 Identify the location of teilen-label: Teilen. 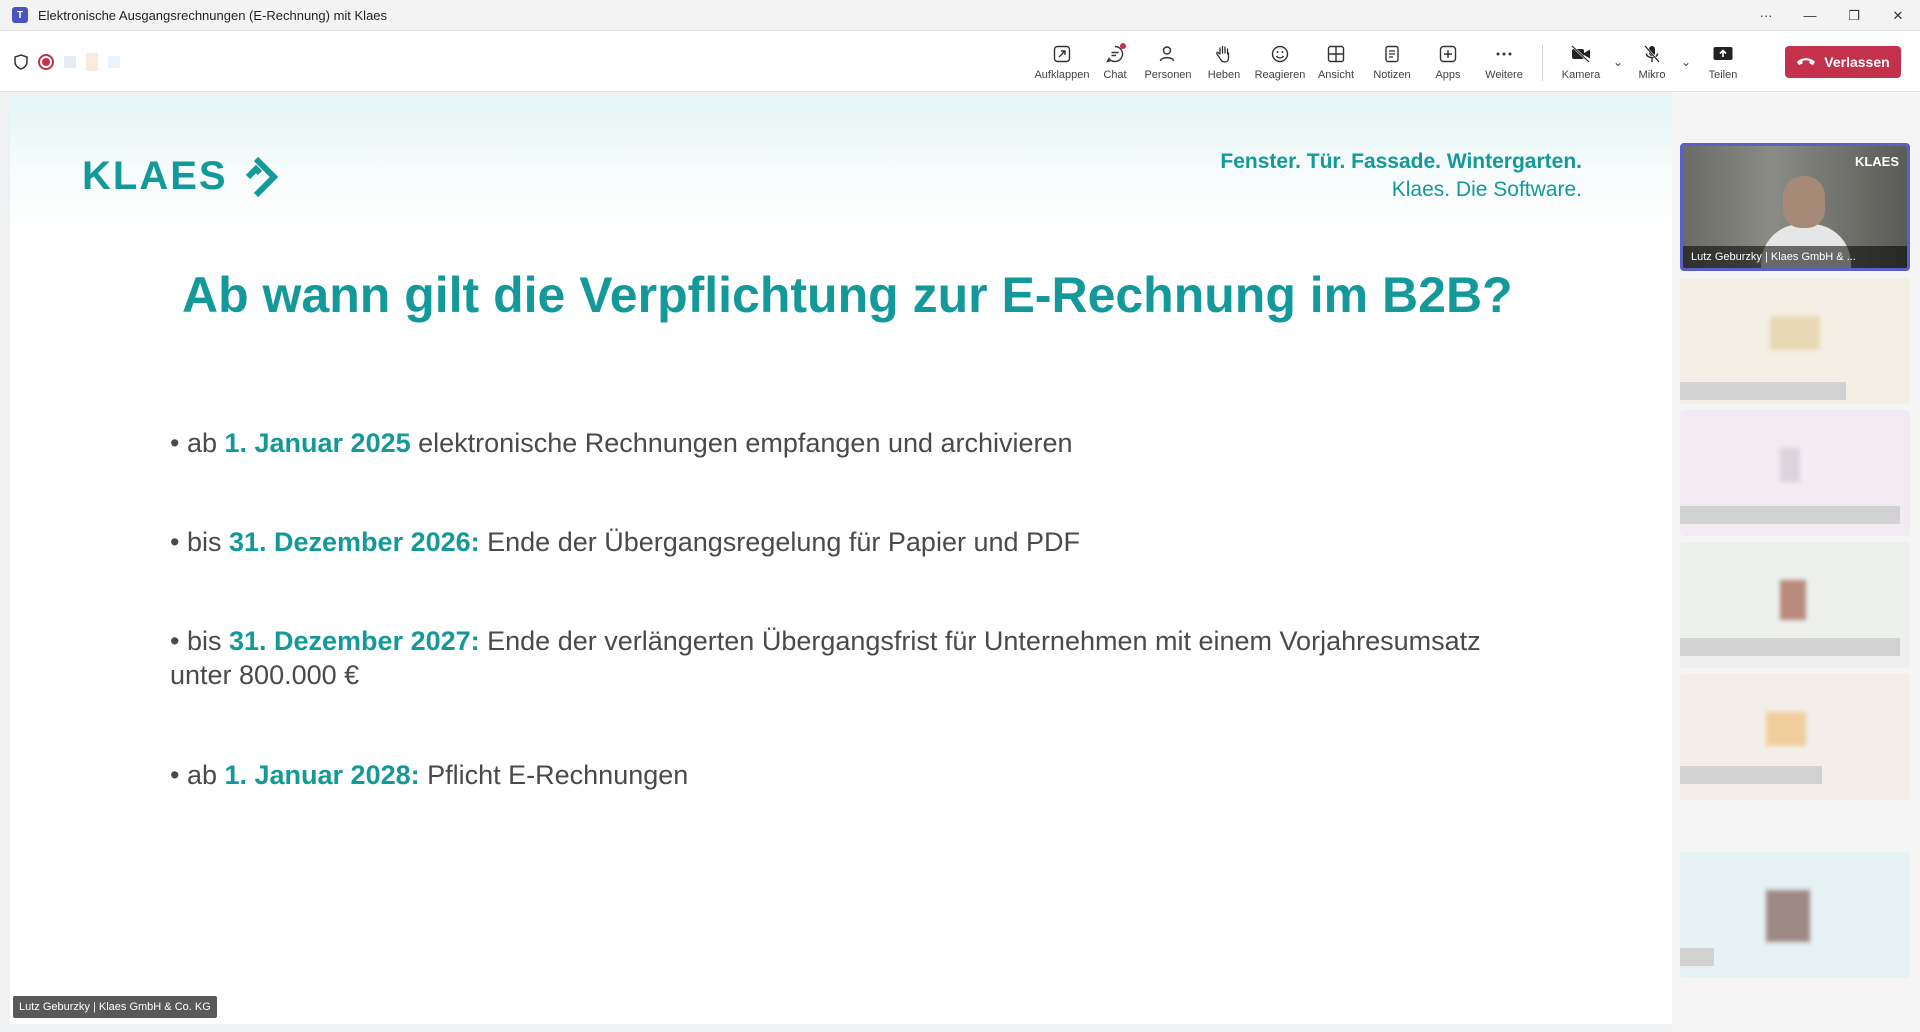
(1723, 75).